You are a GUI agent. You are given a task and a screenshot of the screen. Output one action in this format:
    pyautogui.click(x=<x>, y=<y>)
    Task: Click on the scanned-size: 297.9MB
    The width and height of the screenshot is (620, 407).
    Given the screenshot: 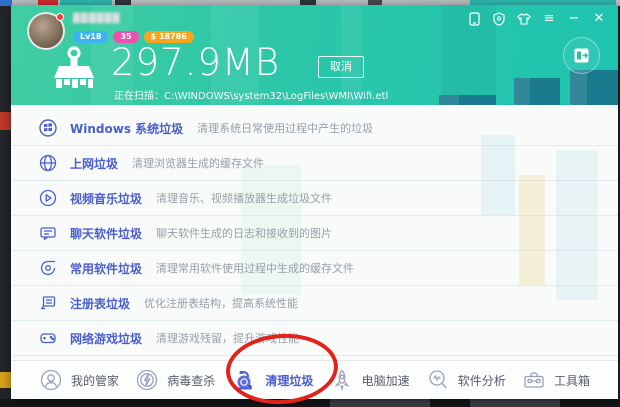 What is the action you would take?
    pyautogui.click(x=196, y=62)
    